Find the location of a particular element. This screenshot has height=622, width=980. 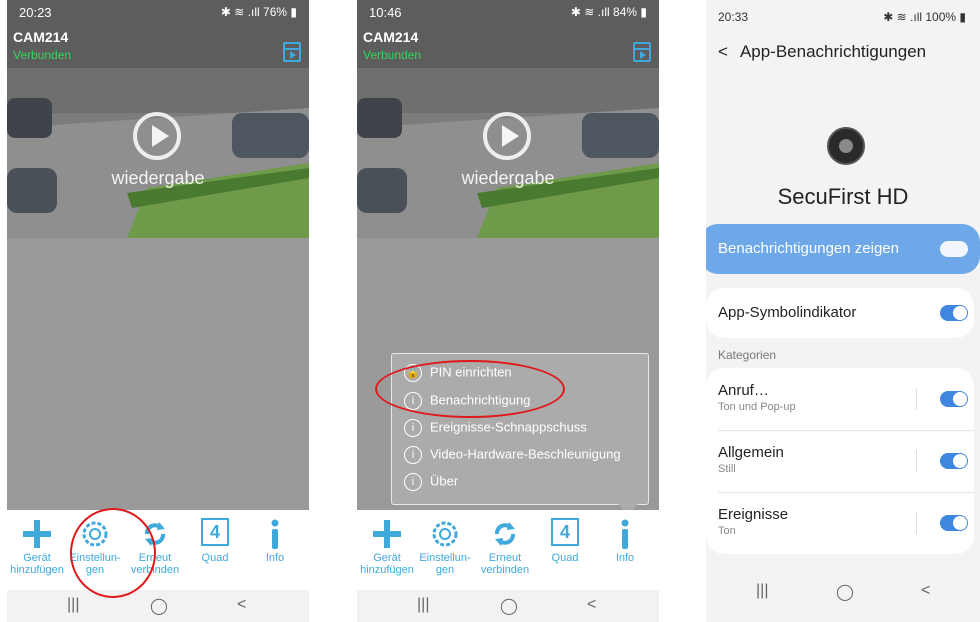

badge-row: App-Symbolindikator is located at coordinates (840, 313).